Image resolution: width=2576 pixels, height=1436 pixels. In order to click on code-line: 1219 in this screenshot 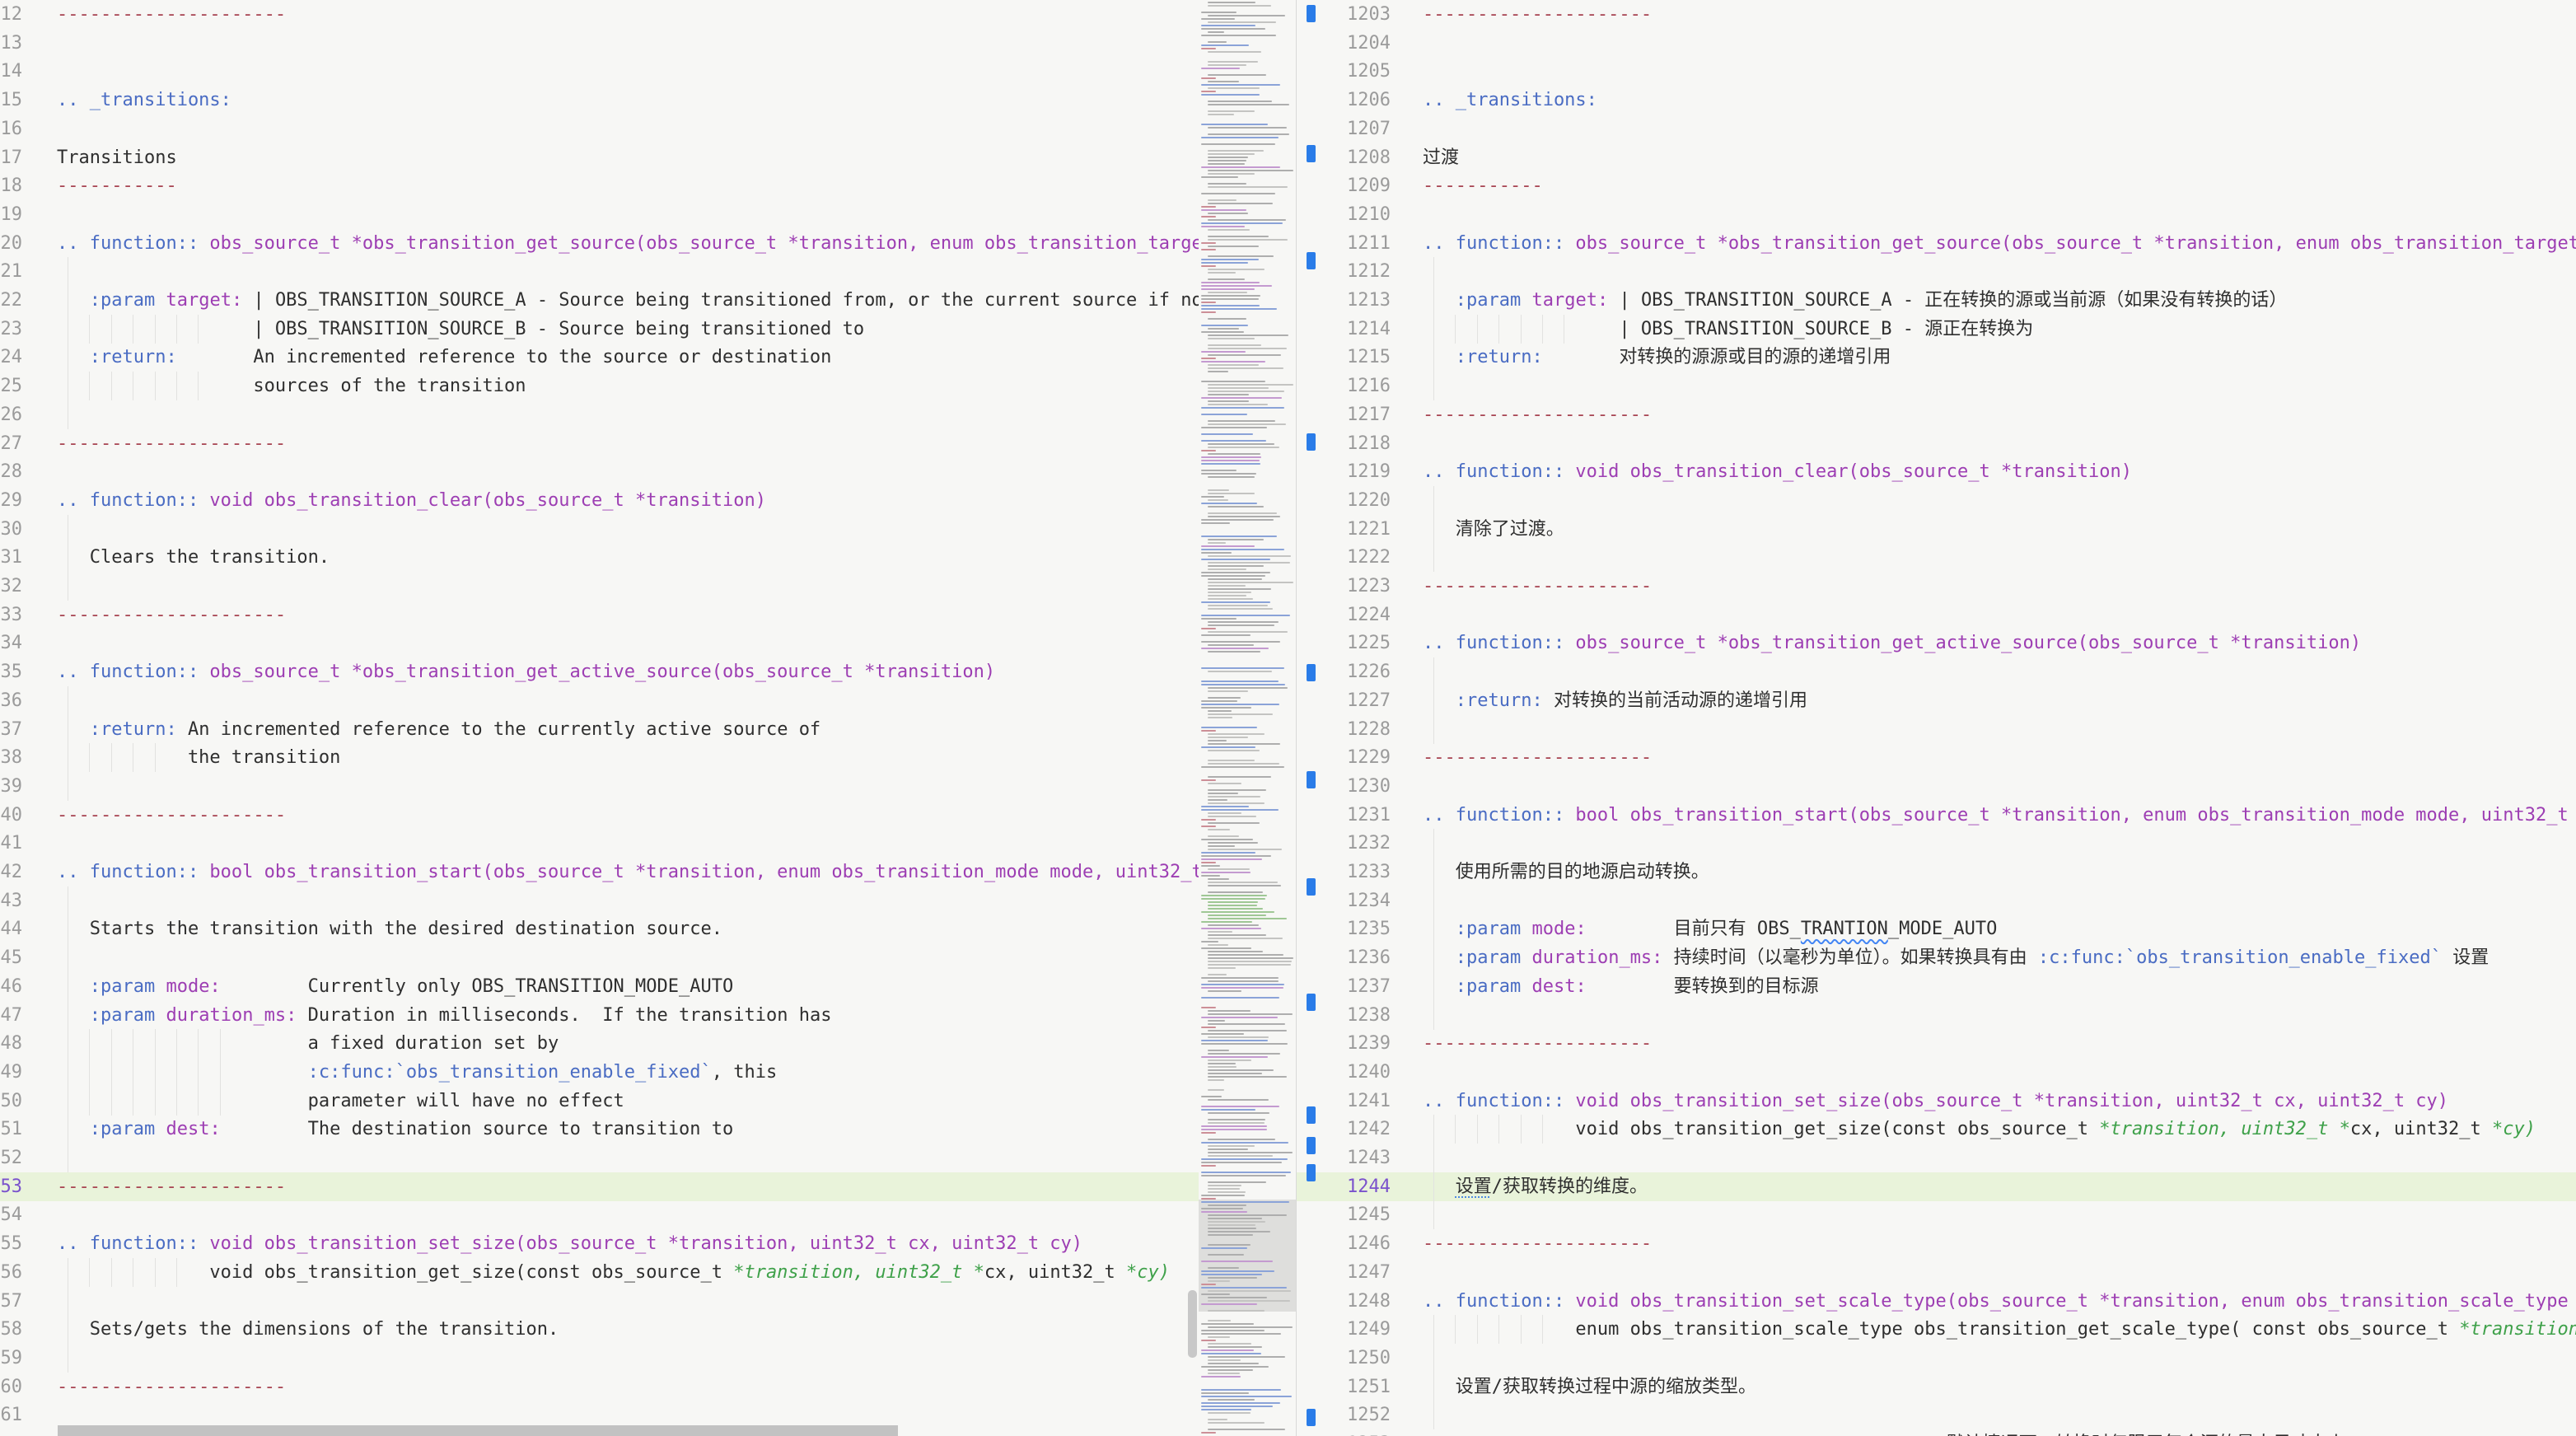, I will do `click(599, 215)`.